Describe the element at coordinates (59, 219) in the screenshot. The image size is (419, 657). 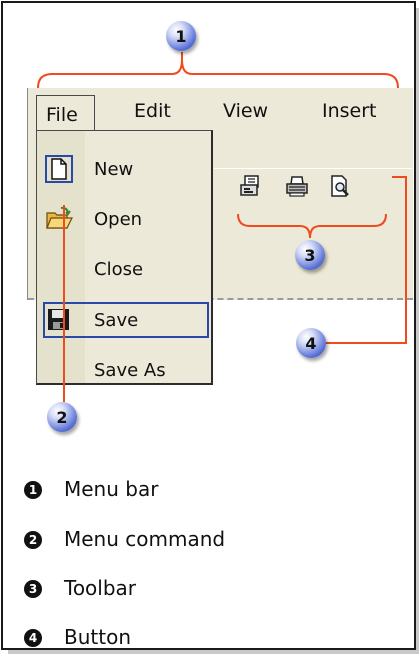
I see `open-folder-icon` at that location.